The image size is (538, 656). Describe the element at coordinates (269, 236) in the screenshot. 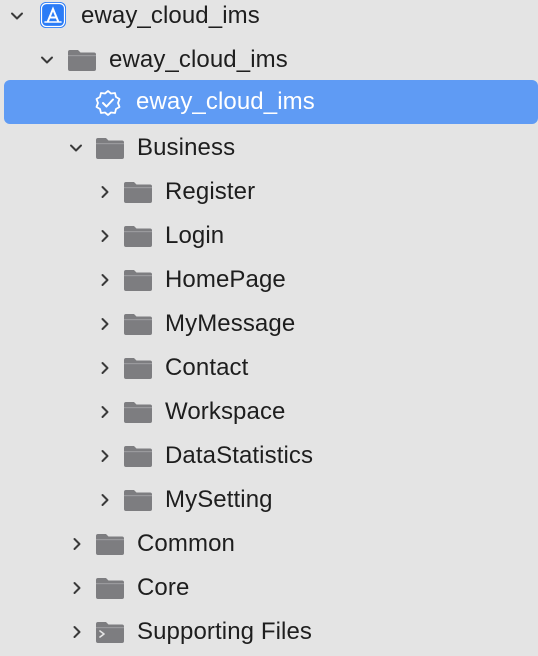

I see `tree-row-login: Login` at that location.